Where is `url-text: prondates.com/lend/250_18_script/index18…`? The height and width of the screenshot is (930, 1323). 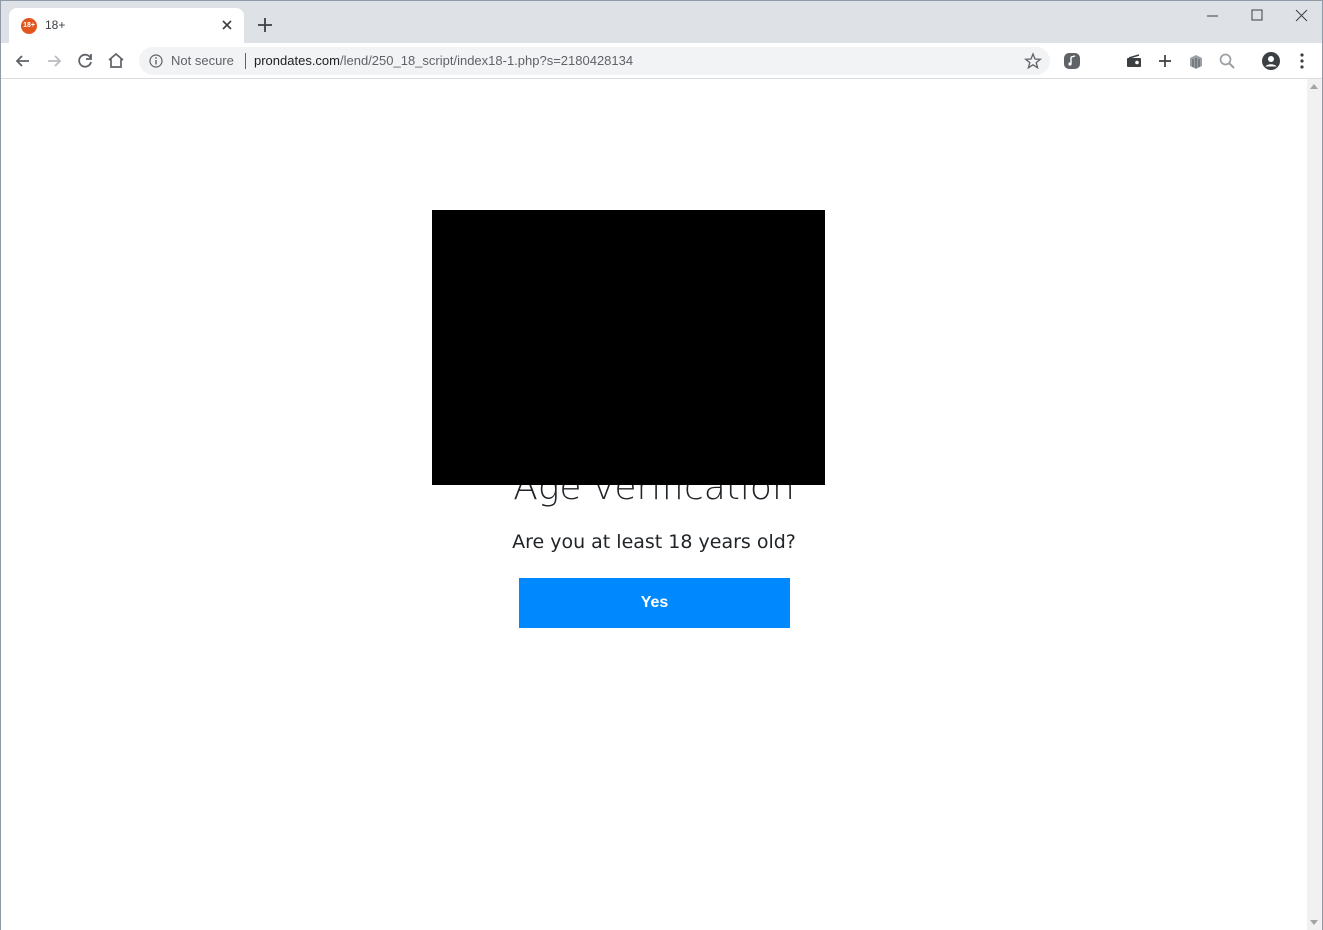
url-text: prondates.com/lend/250_18_script/index18… is located at coordinates (443, 60).